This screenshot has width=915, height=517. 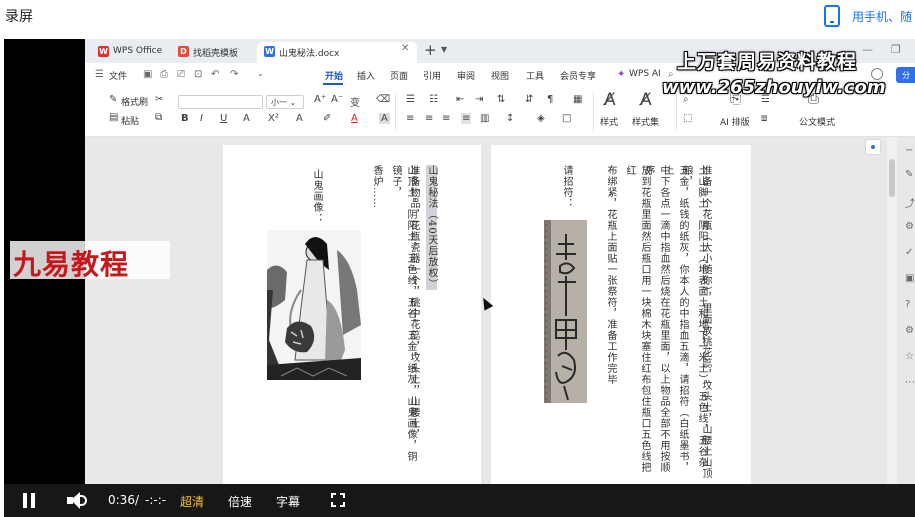 I want to click on sidebar-star-icon: ☆, so click(x=909, y=356).